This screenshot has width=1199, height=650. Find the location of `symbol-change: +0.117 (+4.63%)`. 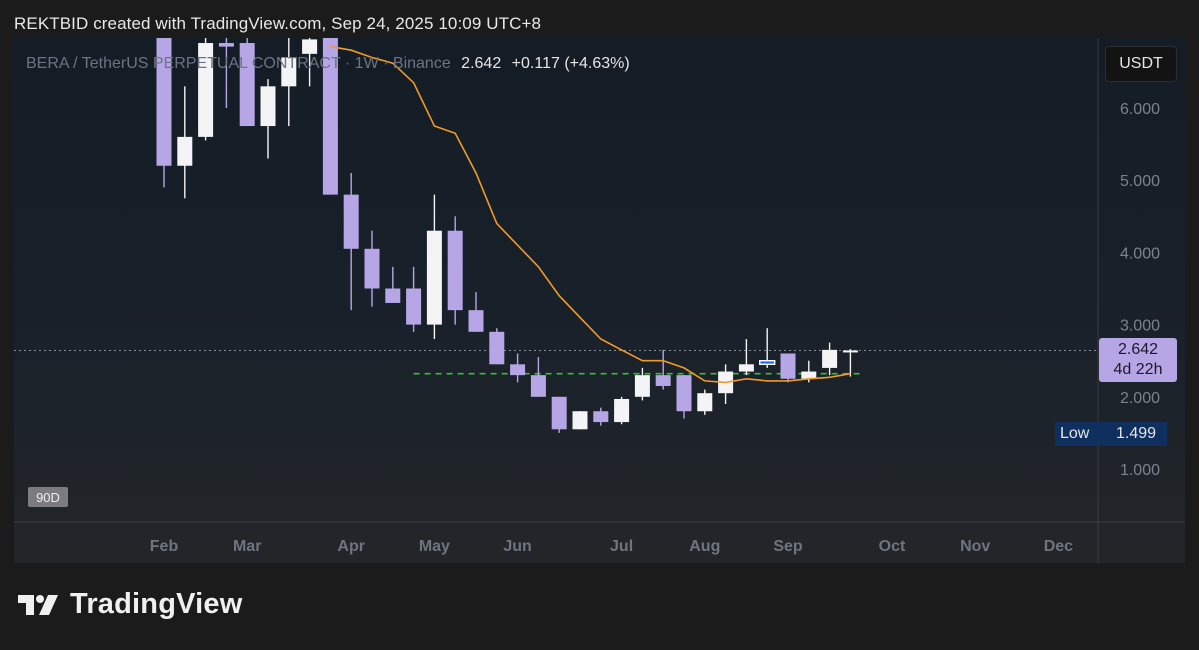

symbol-change: +0.117 (+4.63%) is located at coordinates (570, 63).